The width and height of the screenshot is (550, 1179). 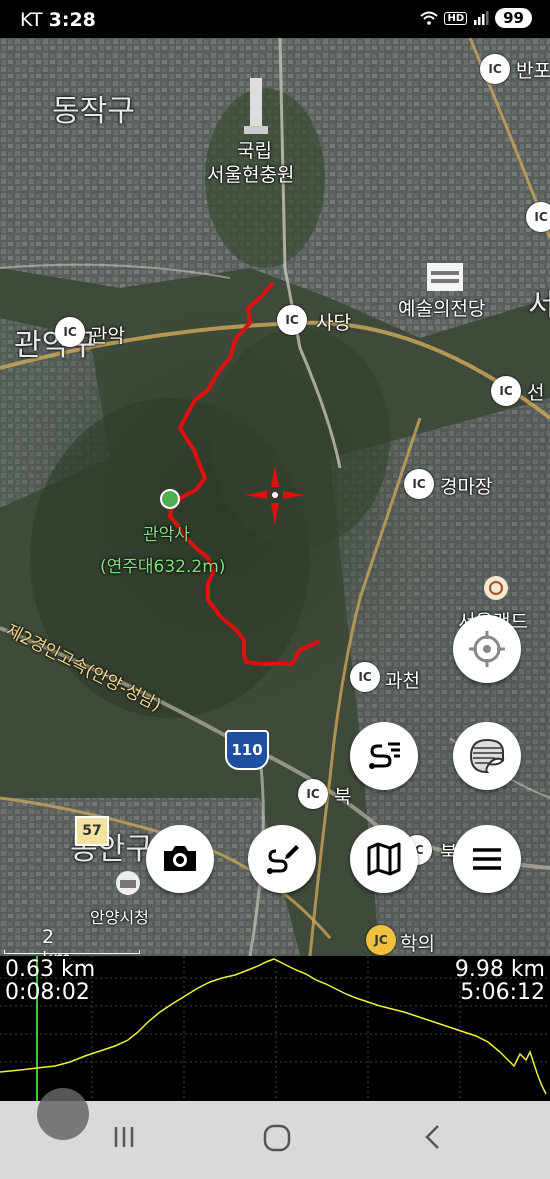 I want to click on carrier-label: KT, so click(x=31, y=20).